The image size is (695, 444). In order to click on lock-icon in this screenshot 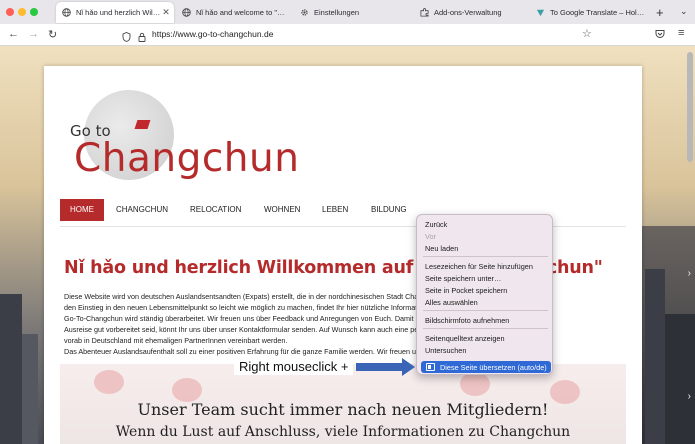, I will do `click(142, 38)`.